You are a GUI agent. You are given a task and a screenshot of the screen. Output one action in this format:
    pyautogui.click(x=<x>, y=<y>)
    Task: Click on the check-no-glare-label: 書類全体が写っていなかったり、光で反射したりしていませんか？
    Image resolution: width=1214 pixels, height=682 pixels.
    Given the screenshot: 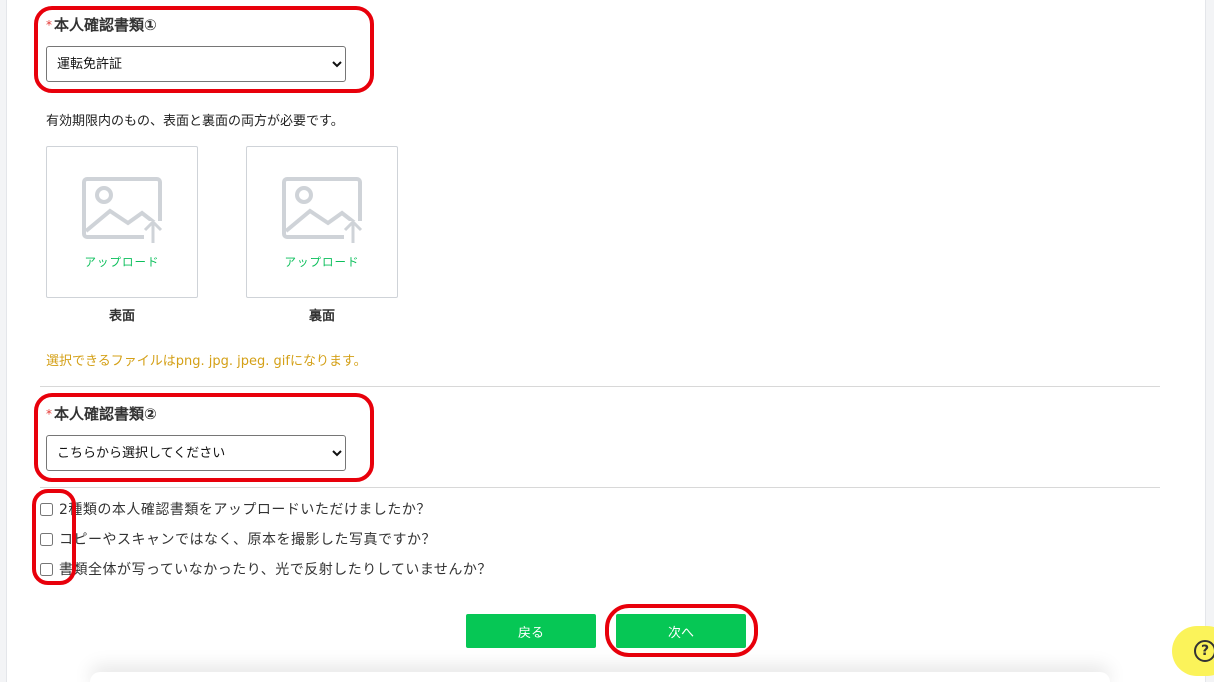 What is the action you would take?
    pyautogui.click(x=275, y=570)
    